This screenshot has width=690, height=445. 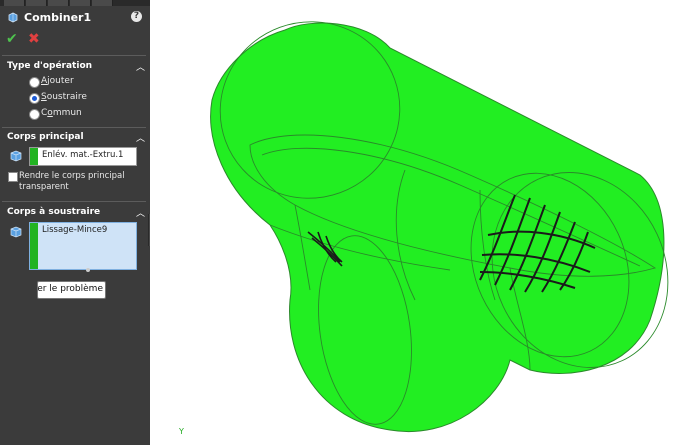 What do you see at coordinates (58, 3) in the screenshot?
I see `configuration-tab` at bounding box center [58, 3].